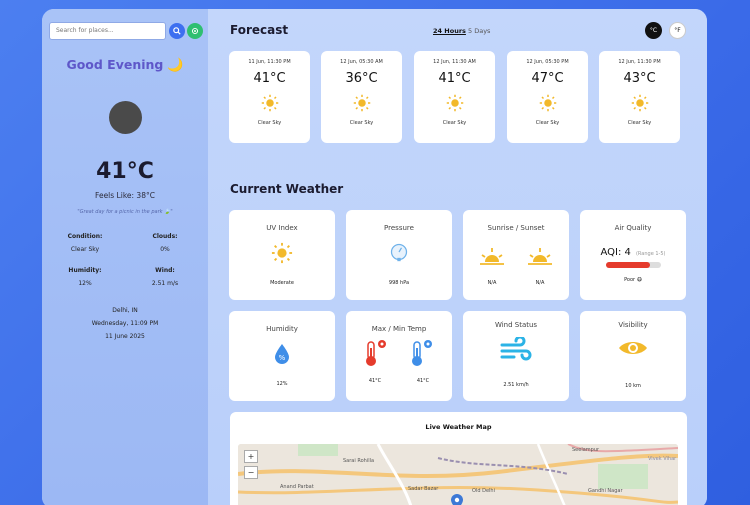 The image size is (750, 505). I want to click on map-place-label: Vivek Vihar, so click(662, 459).